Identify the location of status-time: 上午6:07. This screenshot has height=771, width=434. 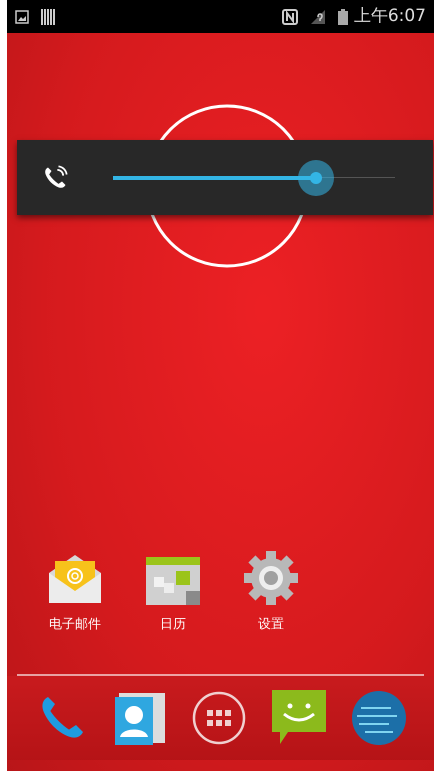
(390, 16).